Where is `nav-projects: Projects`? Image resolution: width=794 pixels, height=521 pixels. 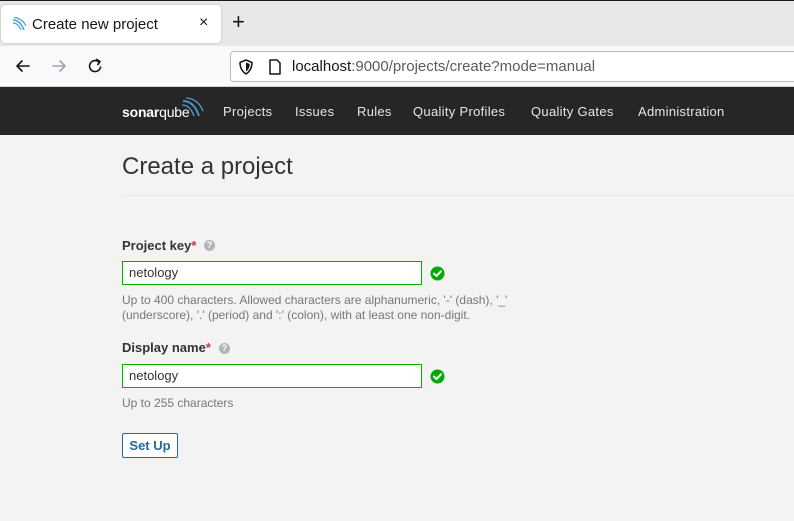 nav-projects: Projects is located at coordinates (247, 111).